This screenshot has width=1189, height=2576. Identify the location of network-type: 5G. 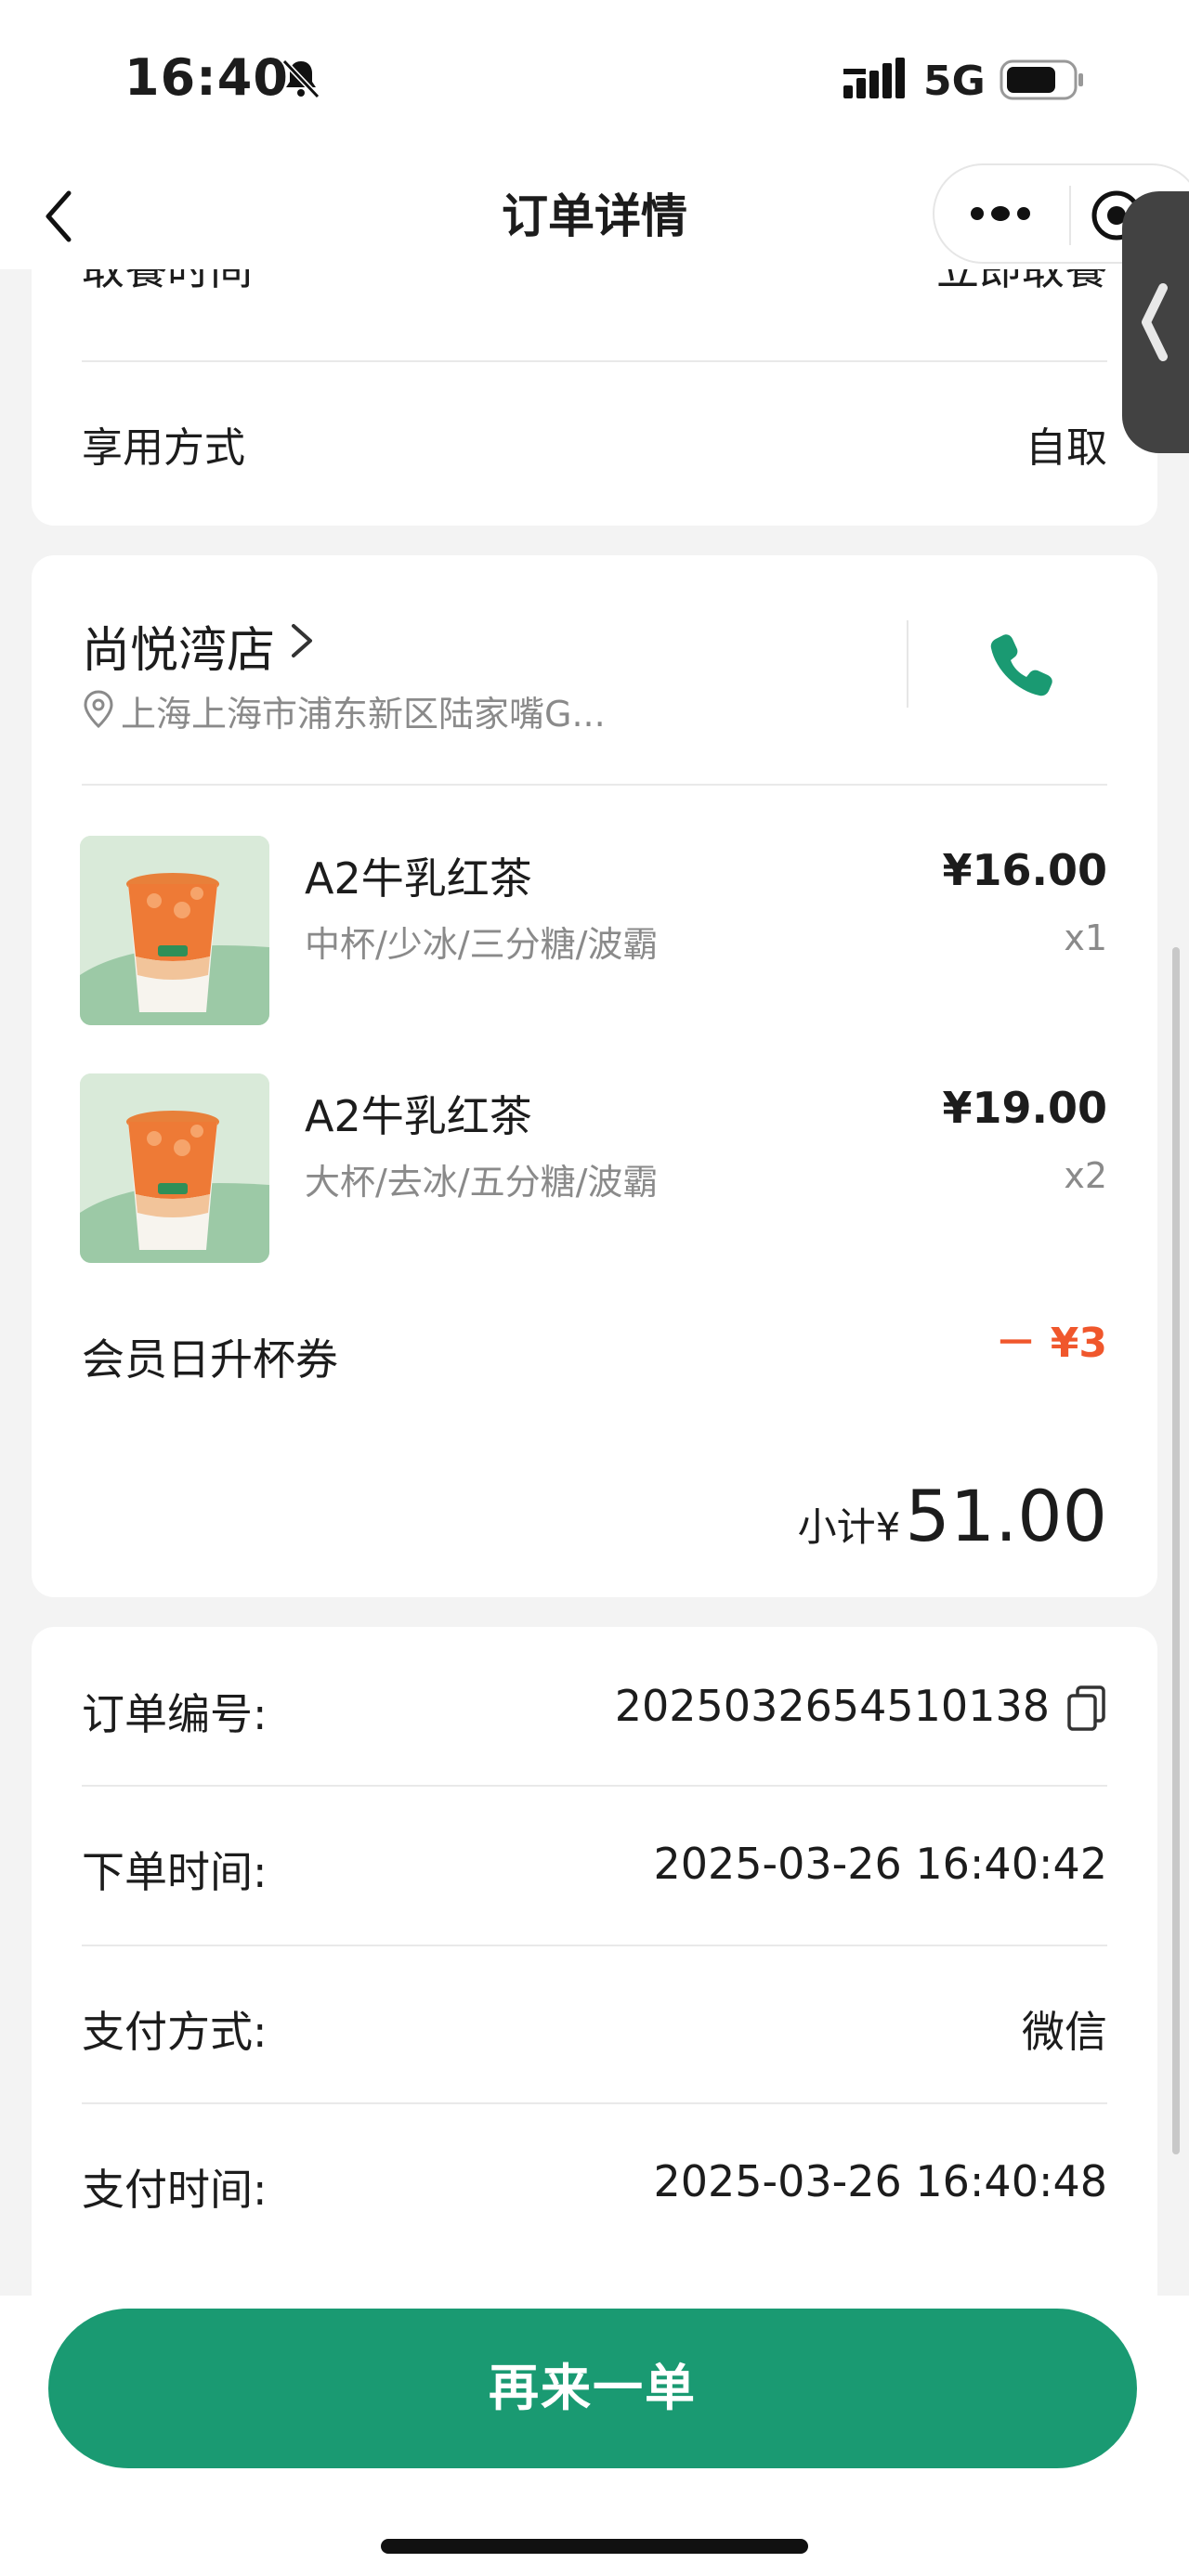
(955, 81).